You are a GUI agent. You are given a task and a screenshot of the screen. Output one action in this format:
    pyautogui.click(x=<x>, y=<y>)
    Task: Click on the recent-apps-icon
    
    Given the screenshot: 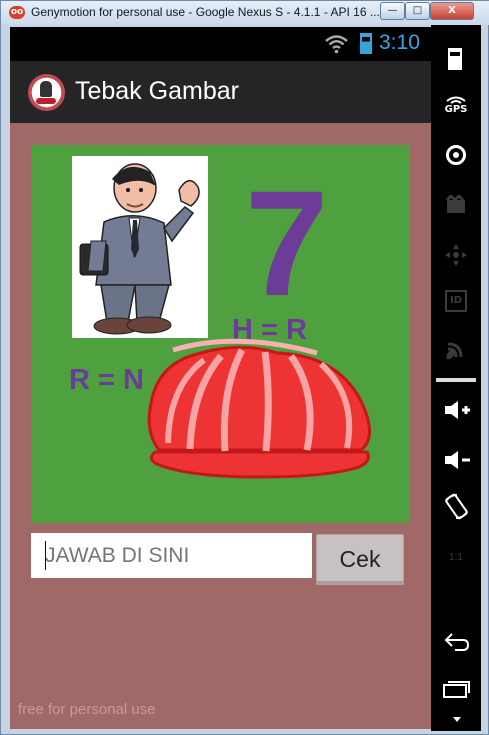 What is the action you would take?
    pyautogui.click(x=456, y=689)
    